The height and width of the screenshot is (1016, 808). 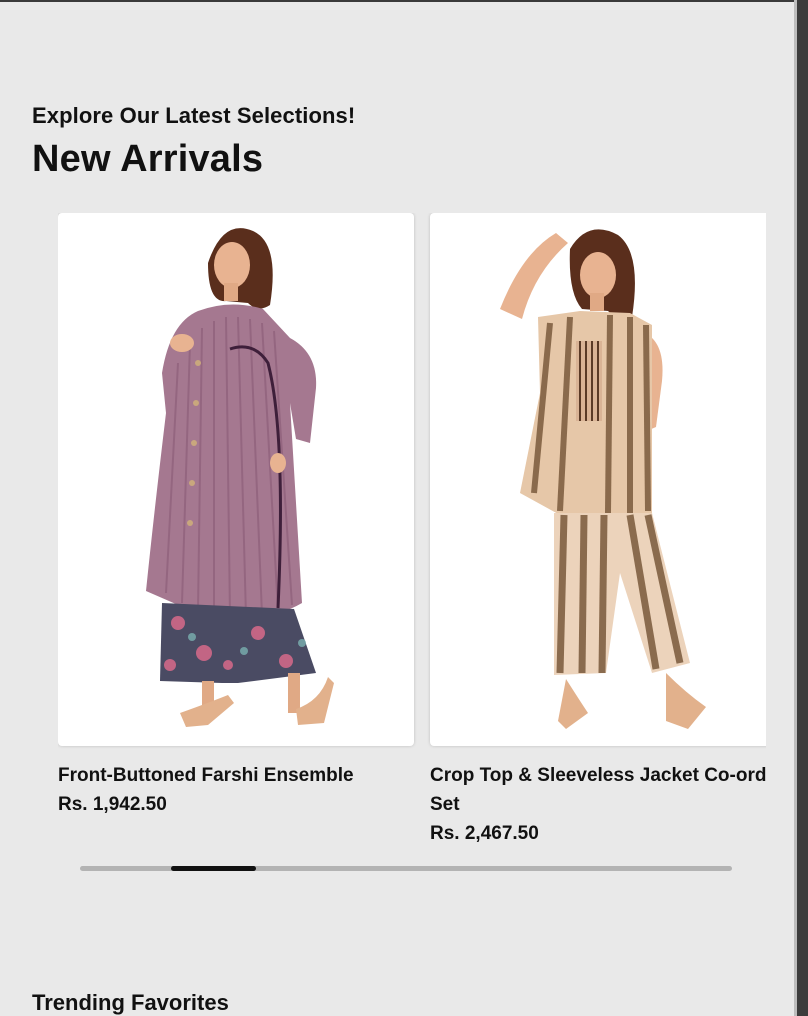 I want to click on carousel-scroll-thumb, so click(x=213, y=868).